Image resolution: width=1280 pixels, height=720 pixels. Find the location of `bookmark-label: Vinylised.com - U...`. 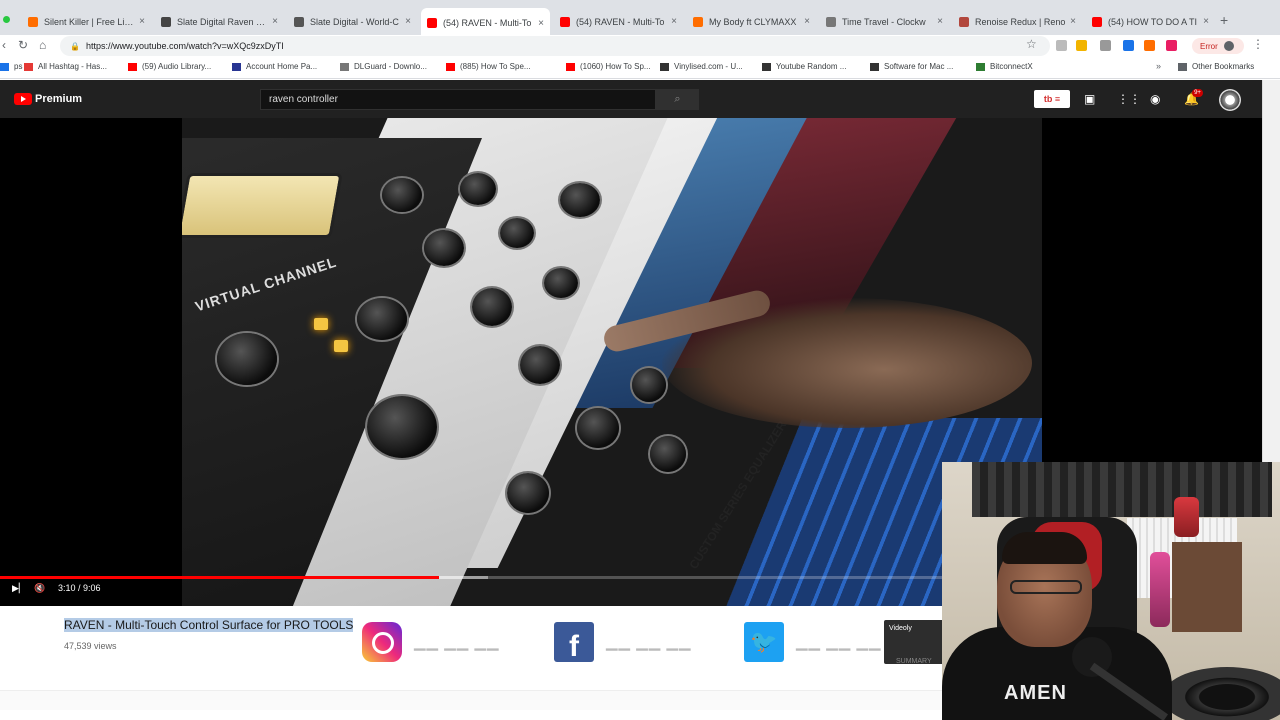

bookmark-label: Vinylised.com - U... is located at coordinates (708, 66).